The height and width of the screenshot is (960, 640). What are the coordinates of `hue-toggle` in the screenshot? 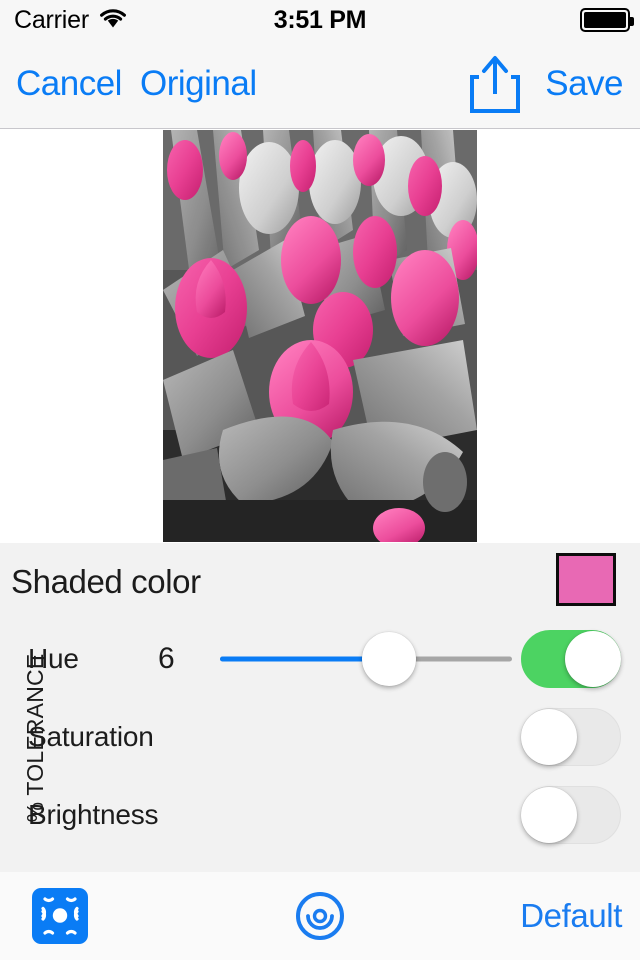 It's located at (571, 659).